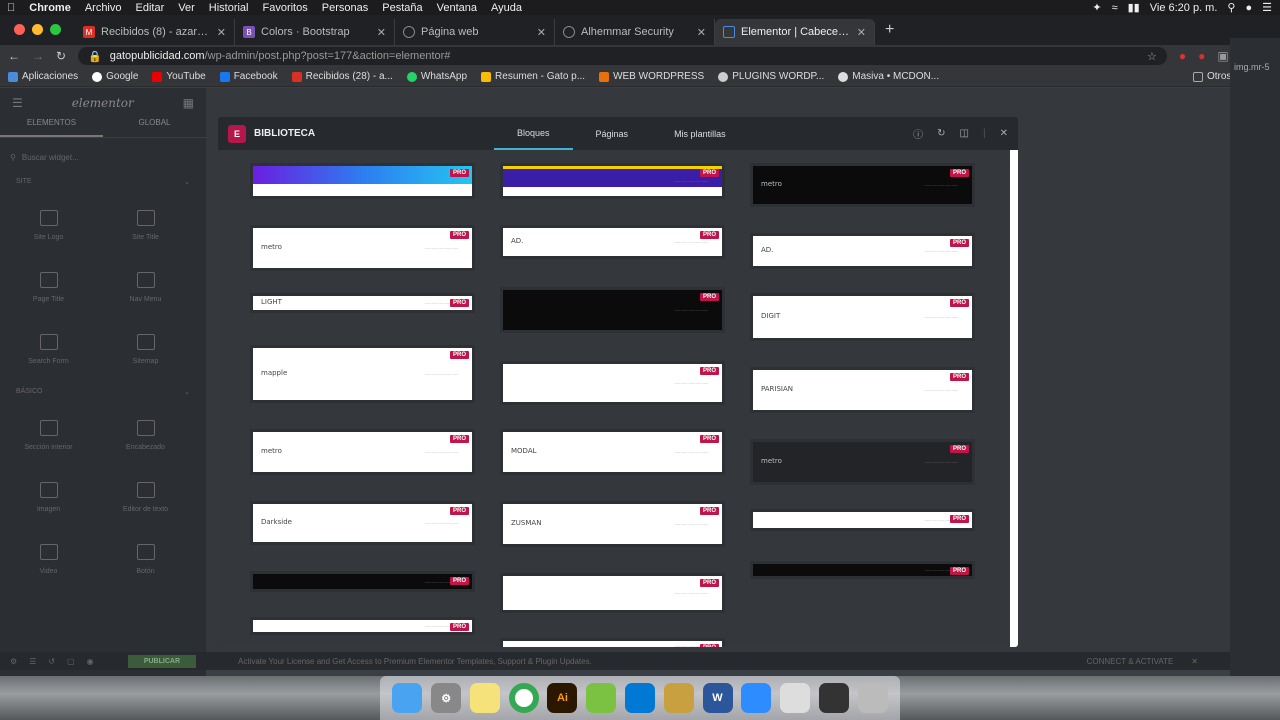 The height and width of the screenshot is (720, 1280). Describe the element at coordinates (523, 698) in the screenshot. I see `chrome-icon` at that location.